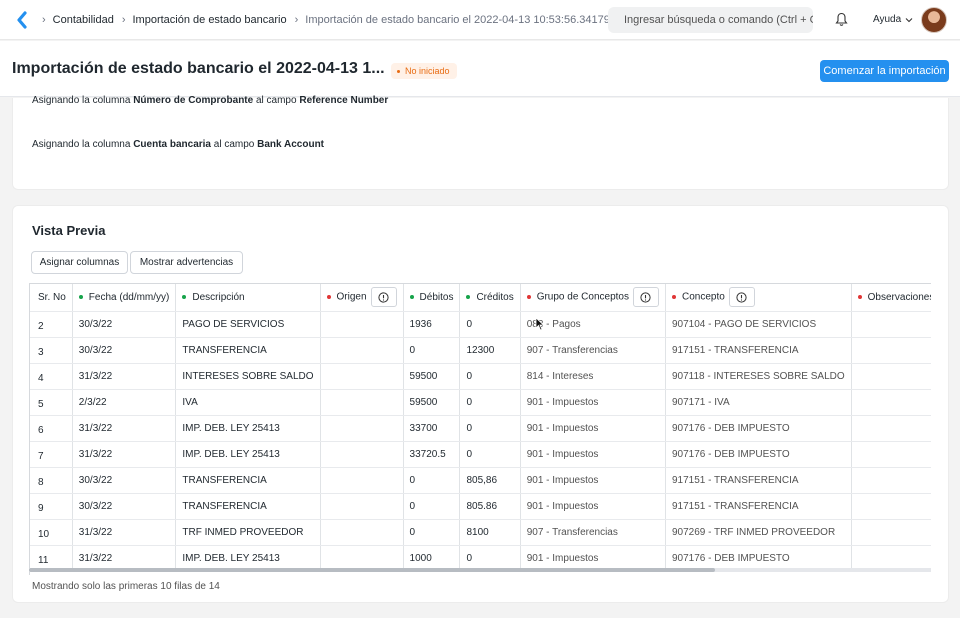 The image size is (960, 618). Describe the element at coordinates (934, 20) in the screenshot. I see `avatar` at that location.